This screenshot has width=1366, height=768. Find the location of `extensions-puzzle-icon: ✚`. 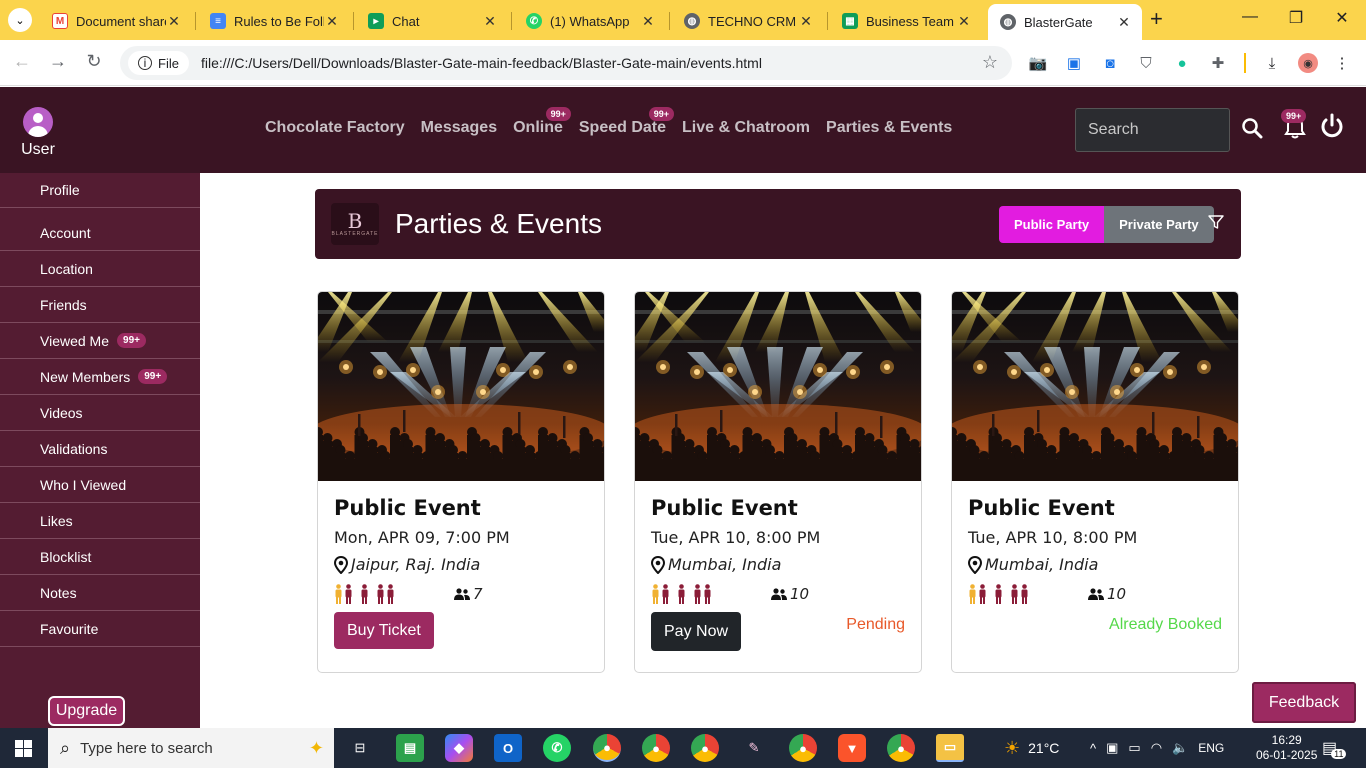

extensions-puzzle-icon: ✚ is located at coordinates (1218, 63).